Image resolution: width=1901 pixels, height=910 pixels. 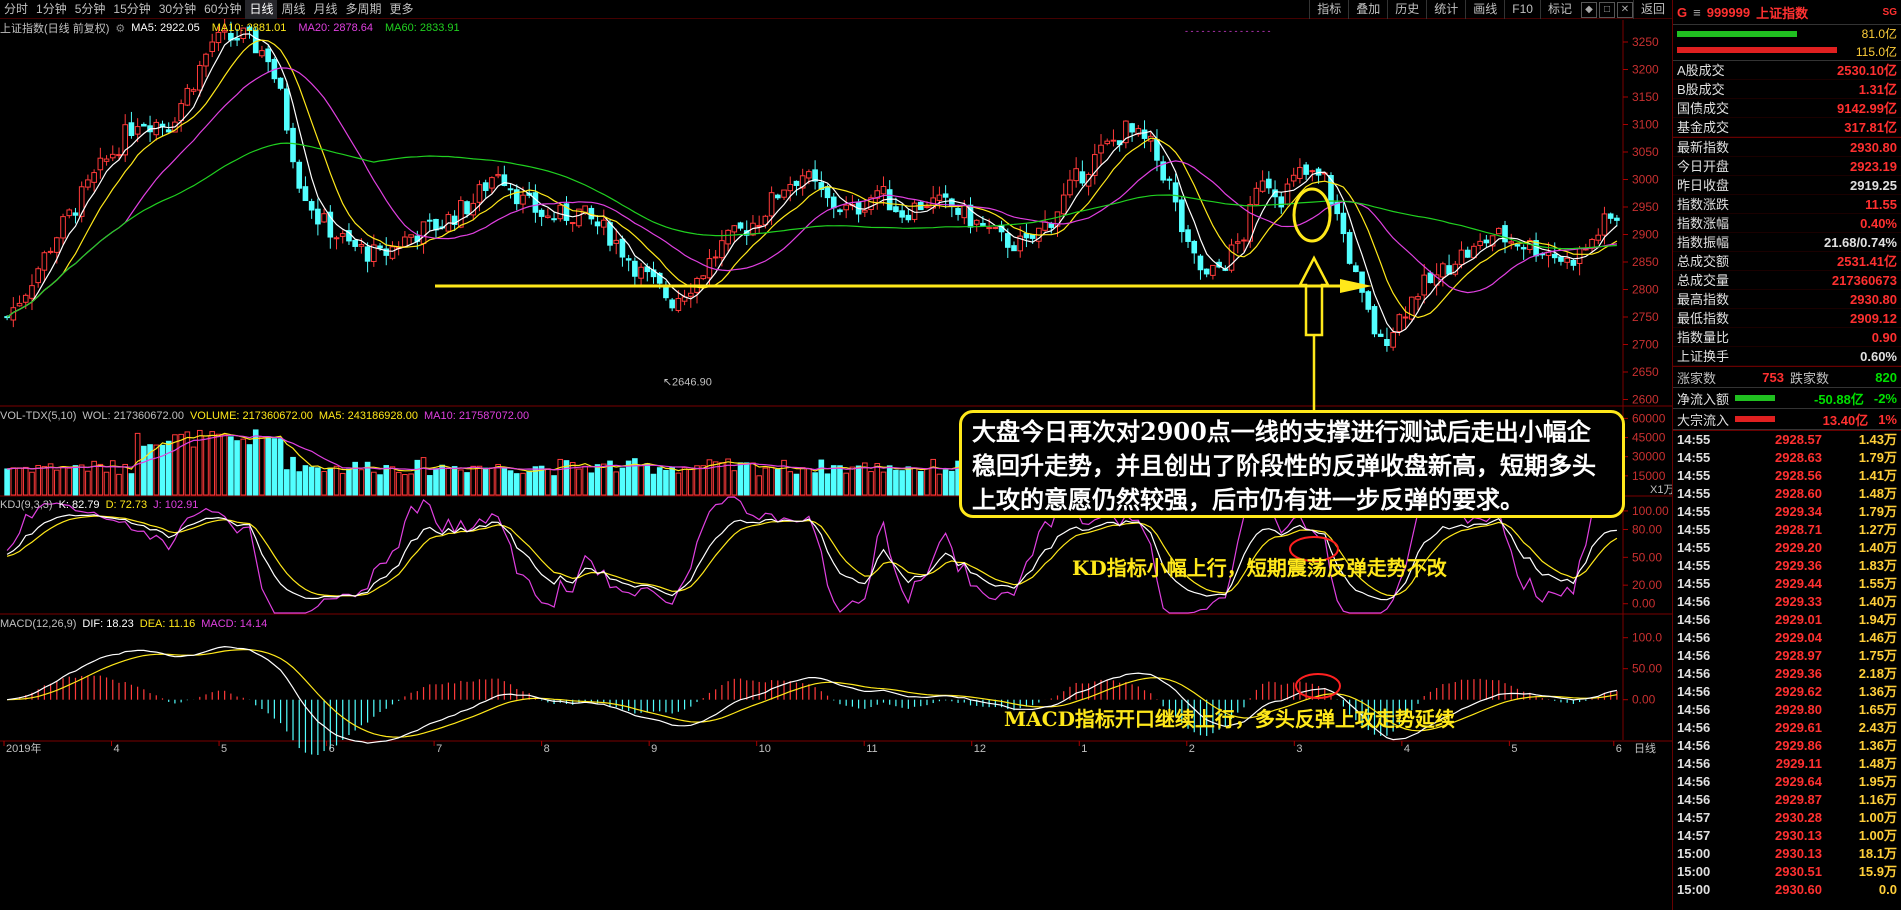 I want to click on timeframe-tab-4: 30分钟, so click(x=177, y=9).